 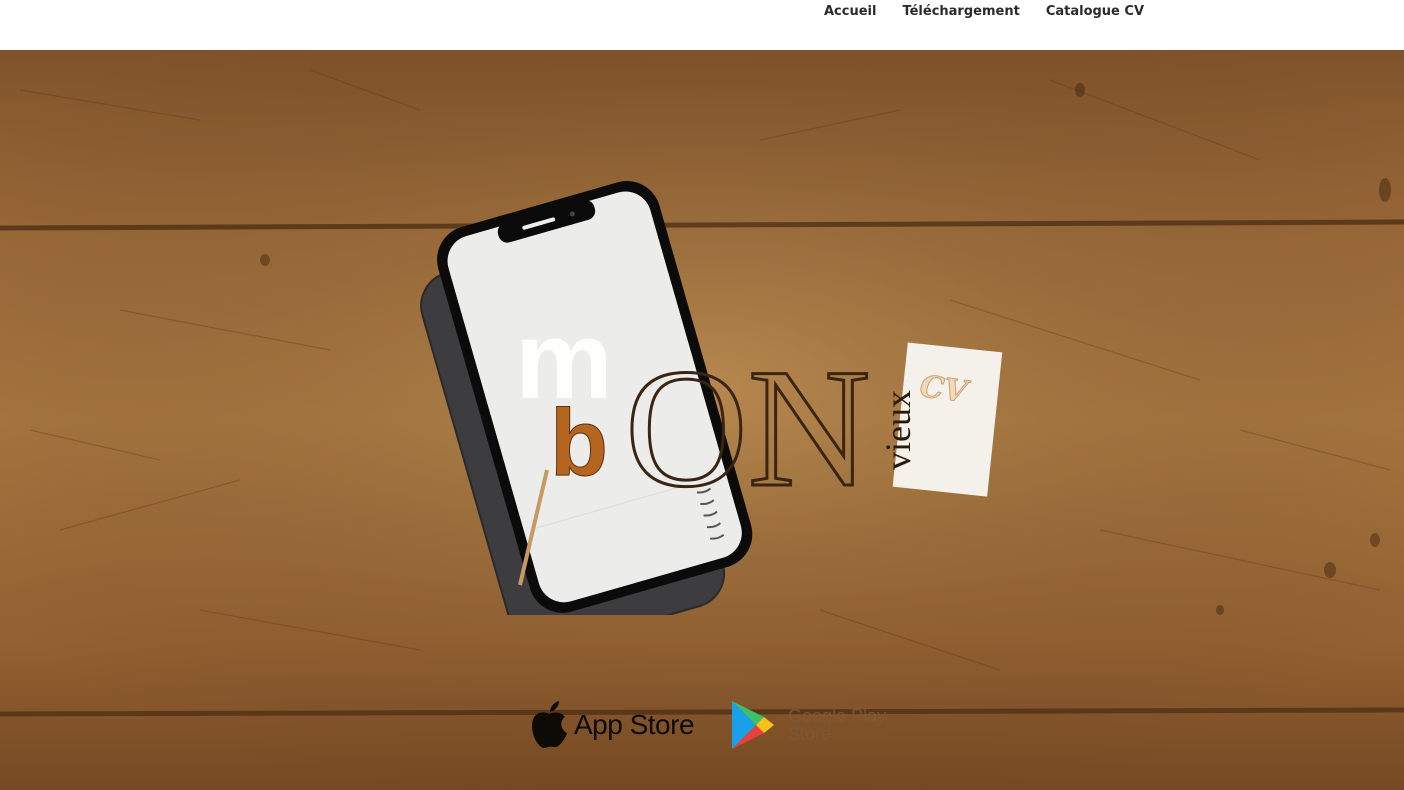 What do you see at coordinates (549, 725) in the screenshot?
I see `apple-icon` at bounding box center [549, 725].